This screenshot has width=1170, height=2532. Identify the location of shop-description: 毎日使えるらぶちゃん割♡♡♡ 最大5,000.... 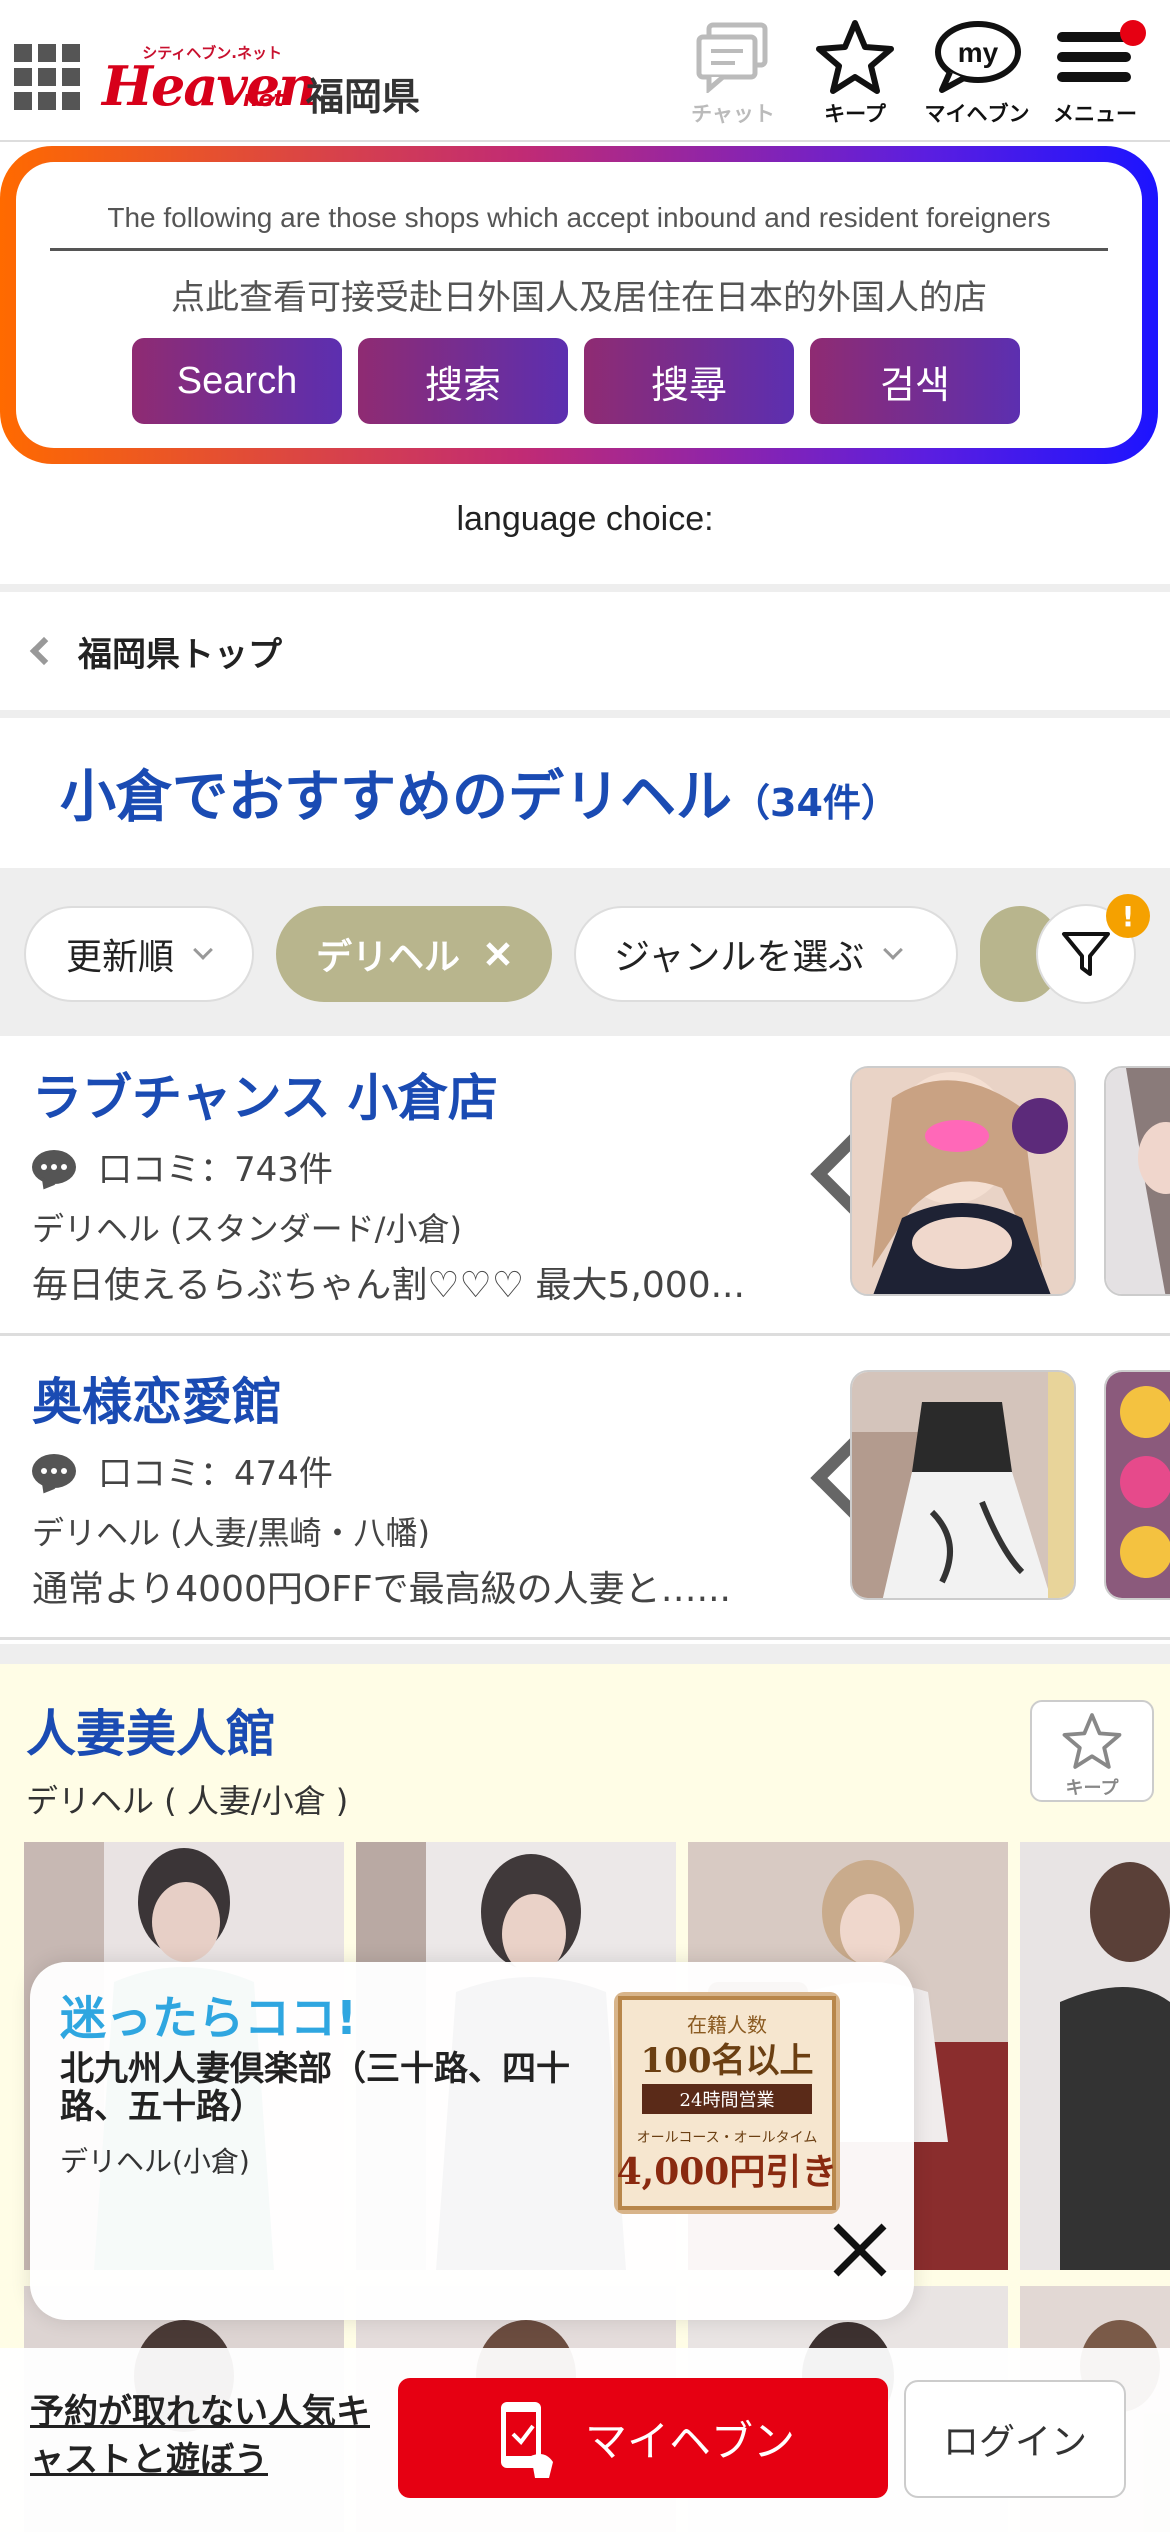
(388, 1285).